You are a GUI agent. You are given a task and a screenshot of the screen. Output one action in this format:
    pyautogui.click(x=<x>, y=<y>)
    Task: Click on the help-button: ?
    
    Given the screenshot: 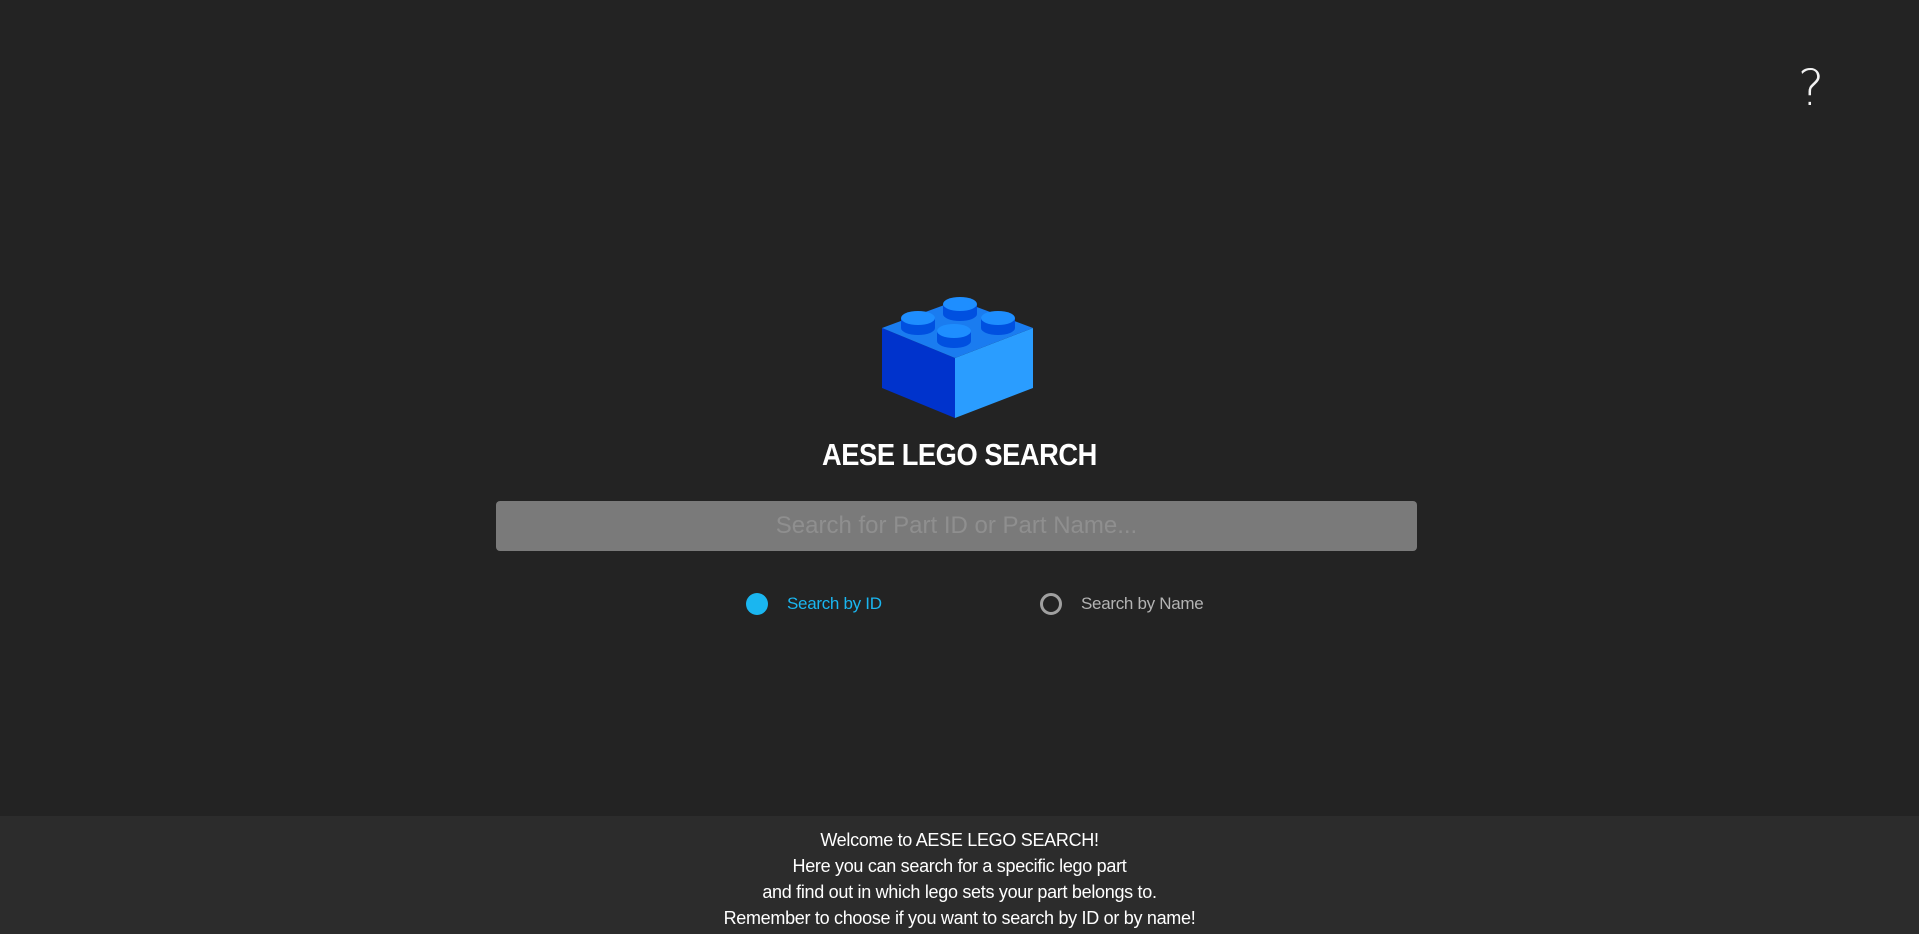 What is the action you would take?
    pyautogui.click(x=1811, y=88)
    